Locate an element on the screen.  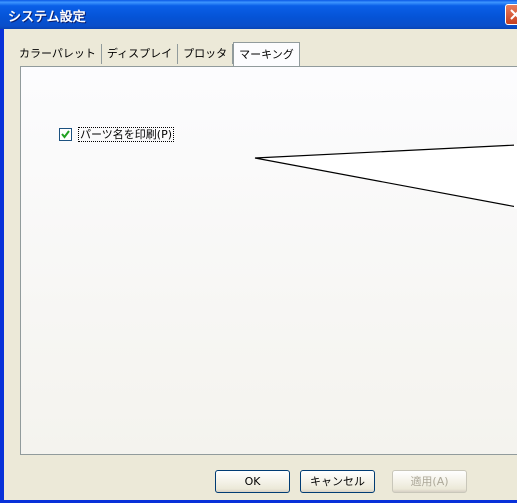
callout-pointer is located at coordinates (385, 176).